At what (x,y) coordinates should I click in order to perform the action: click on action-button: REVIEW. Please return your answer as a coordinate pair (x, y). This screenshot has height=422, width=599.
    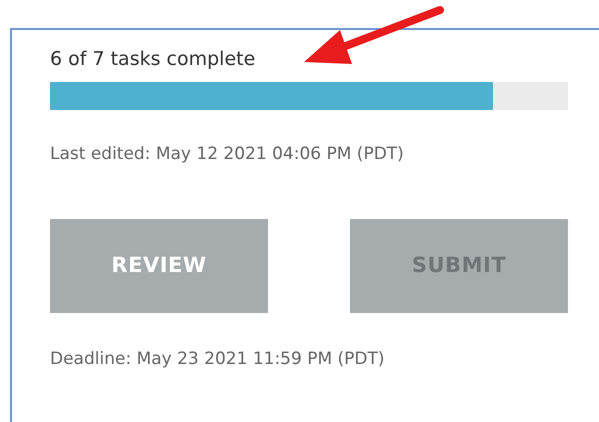
    Looking at the image, I should click on (159, 266).